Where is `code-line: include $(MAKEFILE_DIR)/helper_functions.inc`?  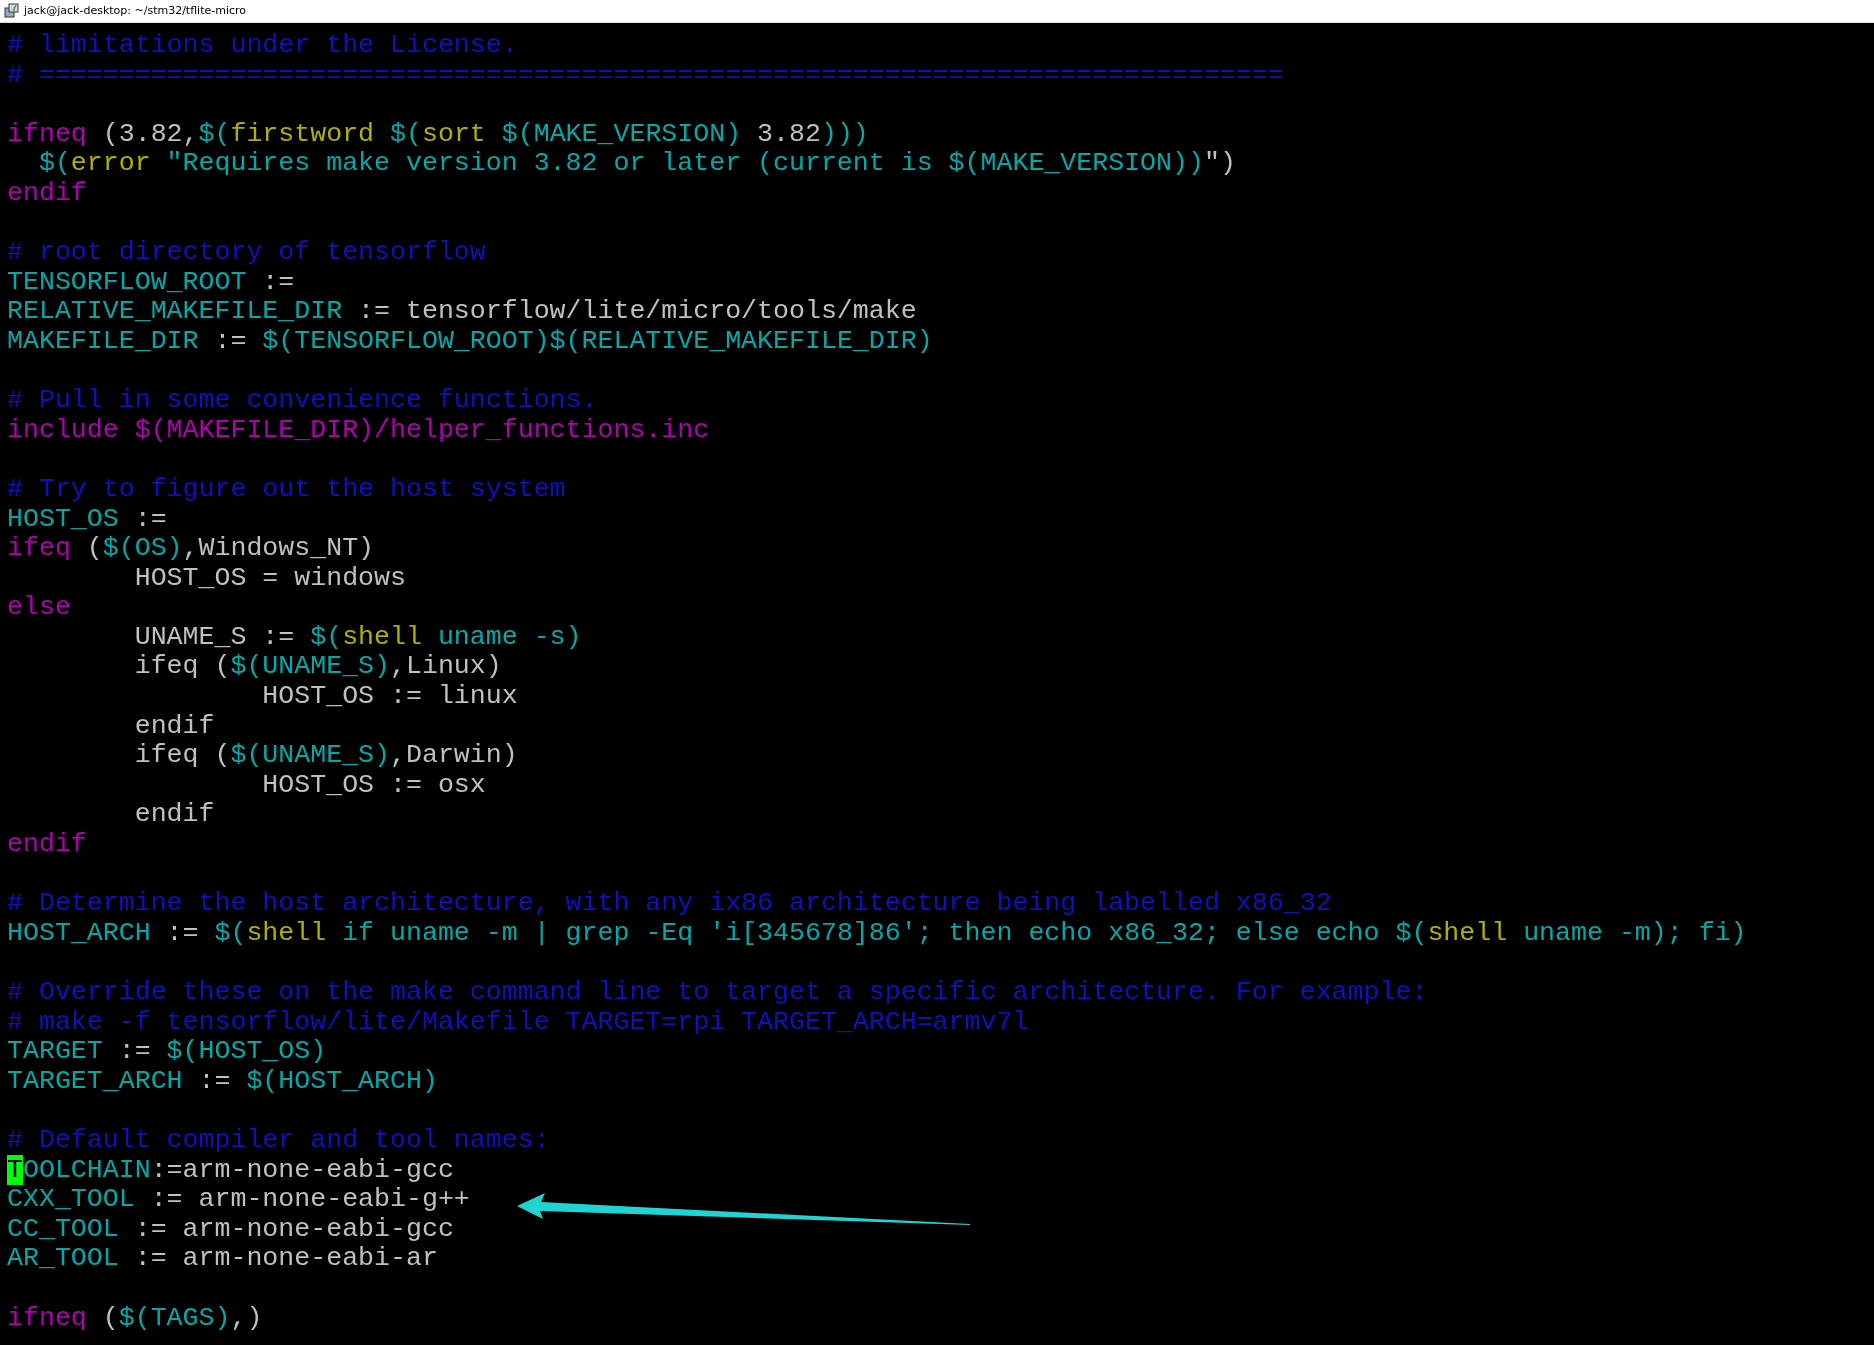 code-line: include $(MAKEFILE_DIR)/helper_functions.inc is located at coordinates (358, 430).